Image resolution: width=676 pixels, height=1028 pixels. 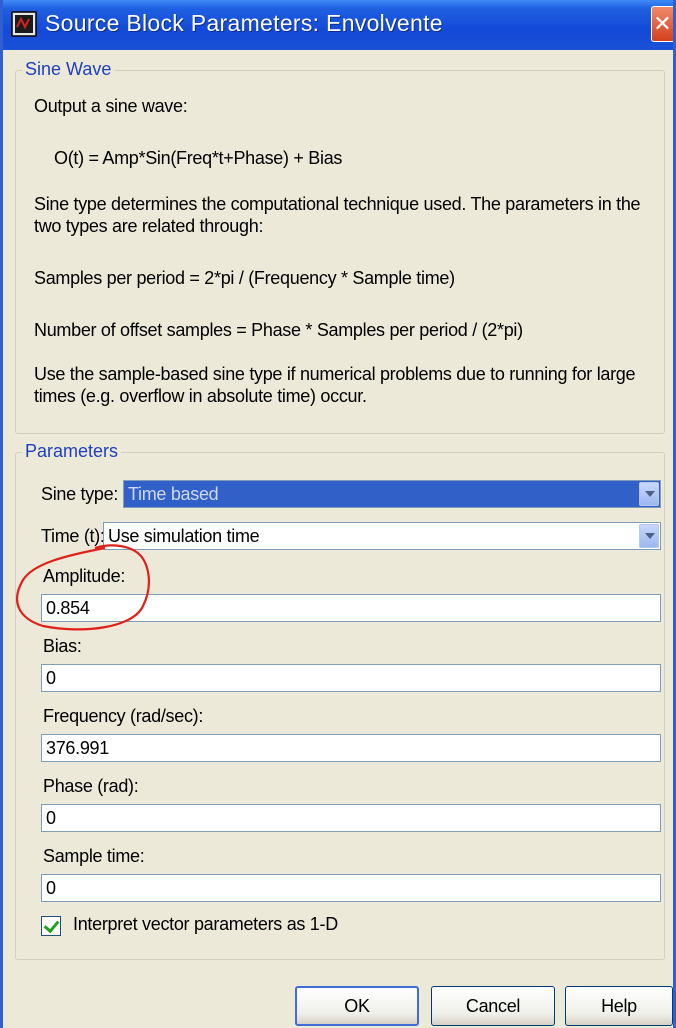 I want to click on time-value: Use simulation time, so click(x=184, y=536).